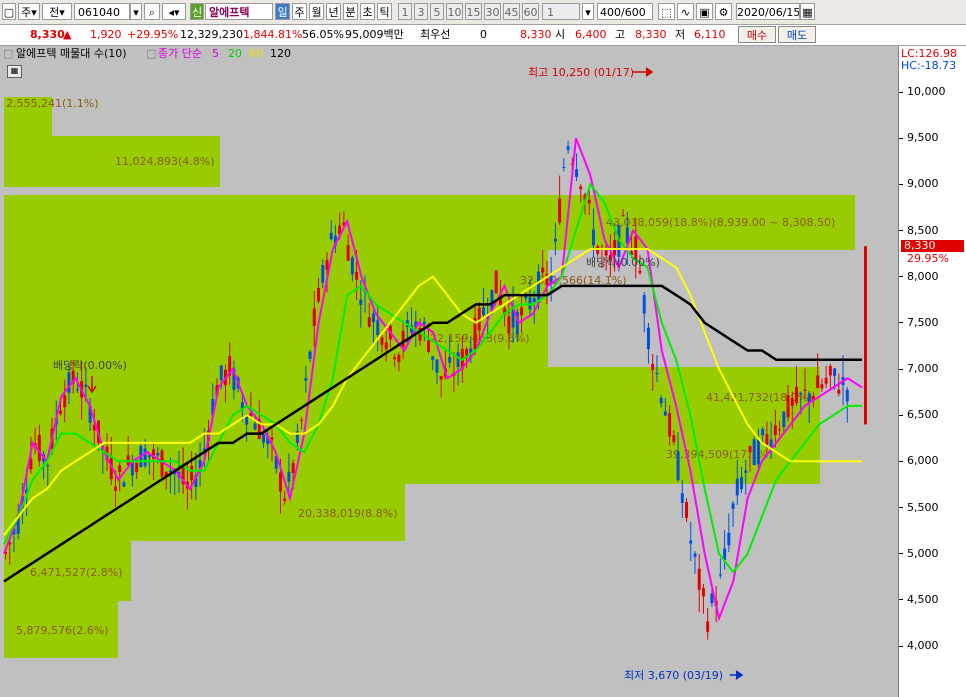 The width and height of the screenshot is (966, 697). What do you see at coordinates (350, 11) in the screenshot?
I see `period-minute-tab: 분` at bounding box center [350, 11].